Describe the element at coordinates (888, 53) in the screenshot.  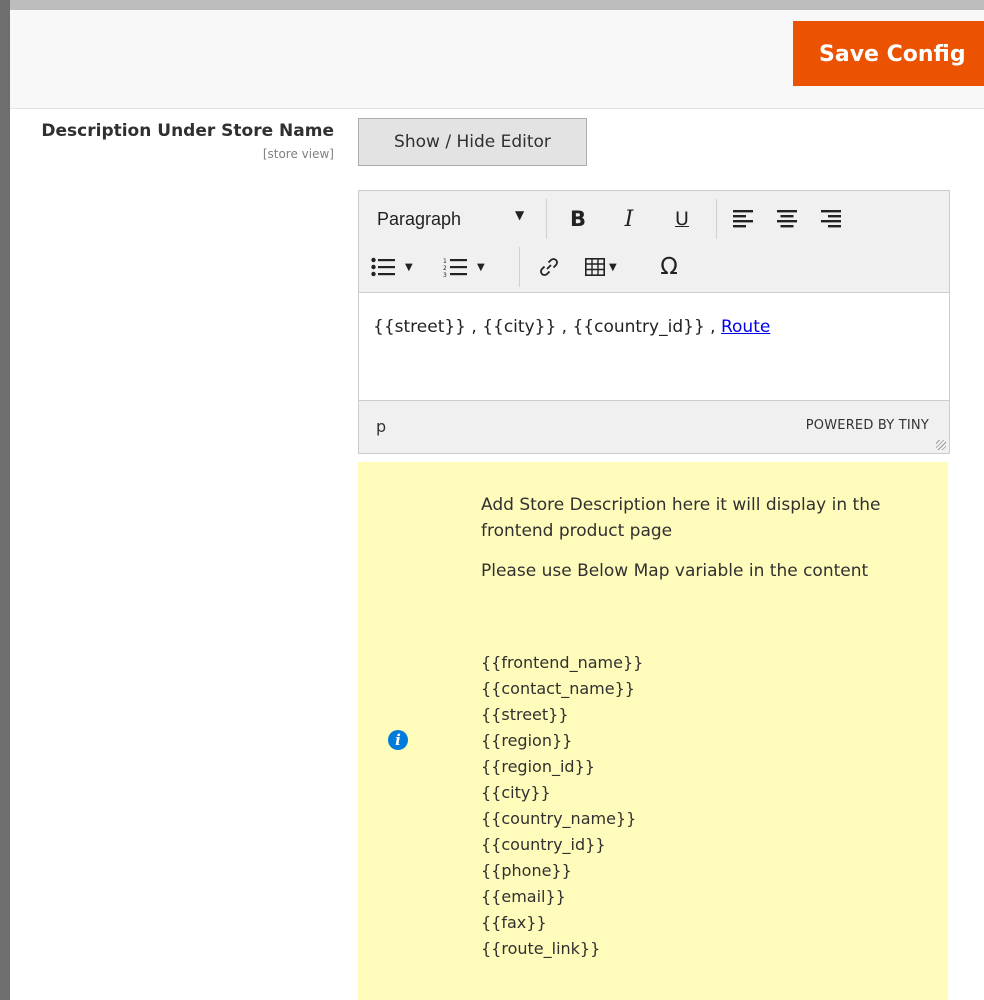
I see `save-config-button: Save Config` at that location.